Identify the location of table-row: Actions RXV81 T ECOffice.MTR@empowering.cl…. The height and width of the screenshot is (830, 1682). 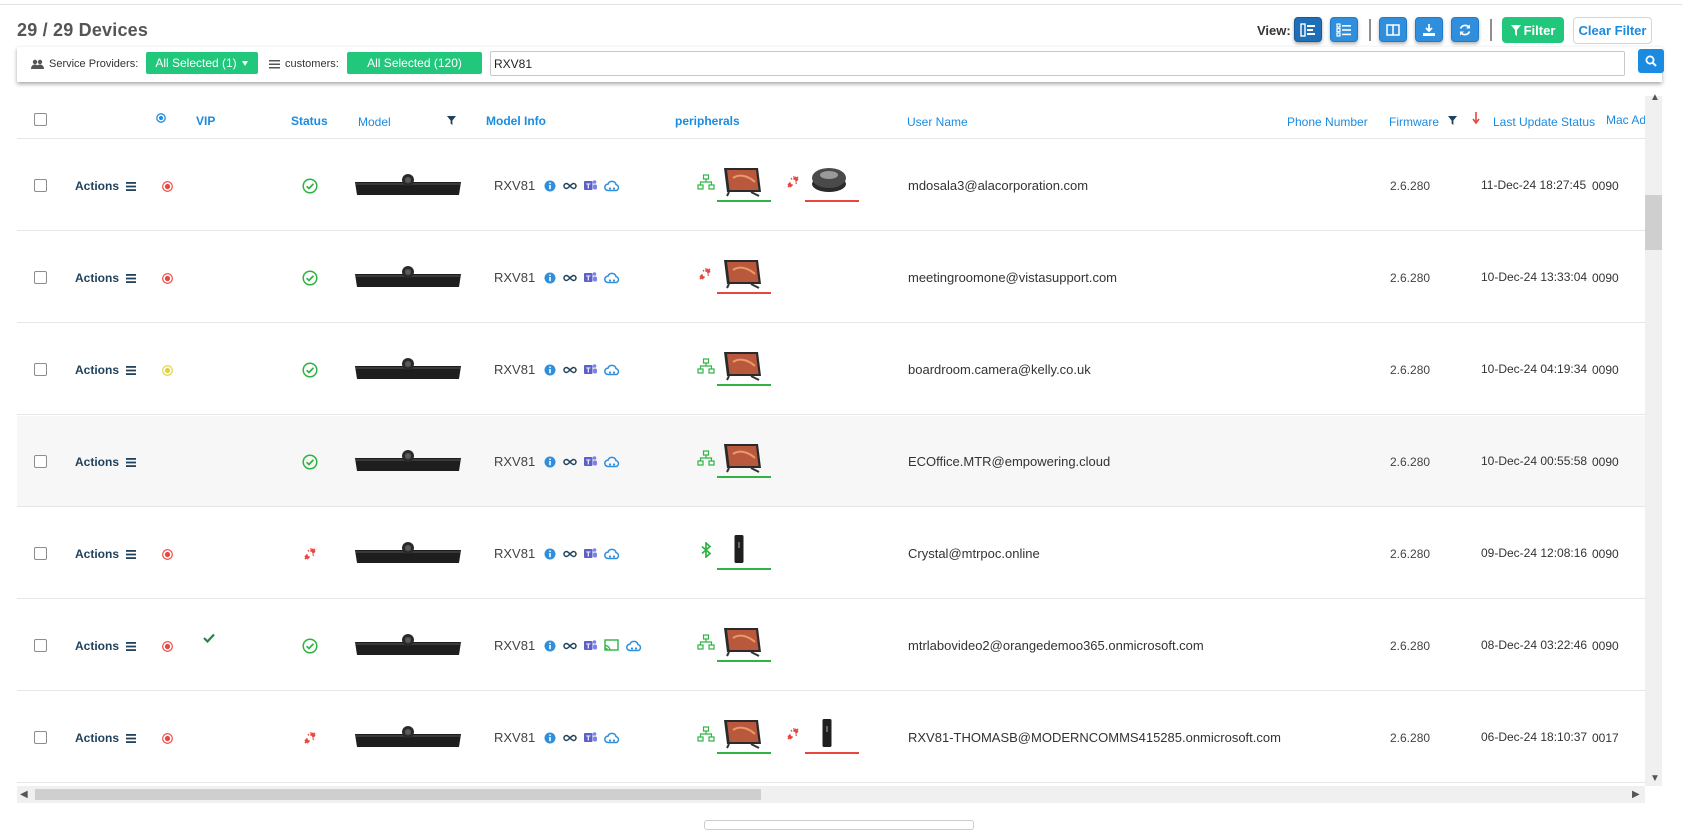
(831, 461).